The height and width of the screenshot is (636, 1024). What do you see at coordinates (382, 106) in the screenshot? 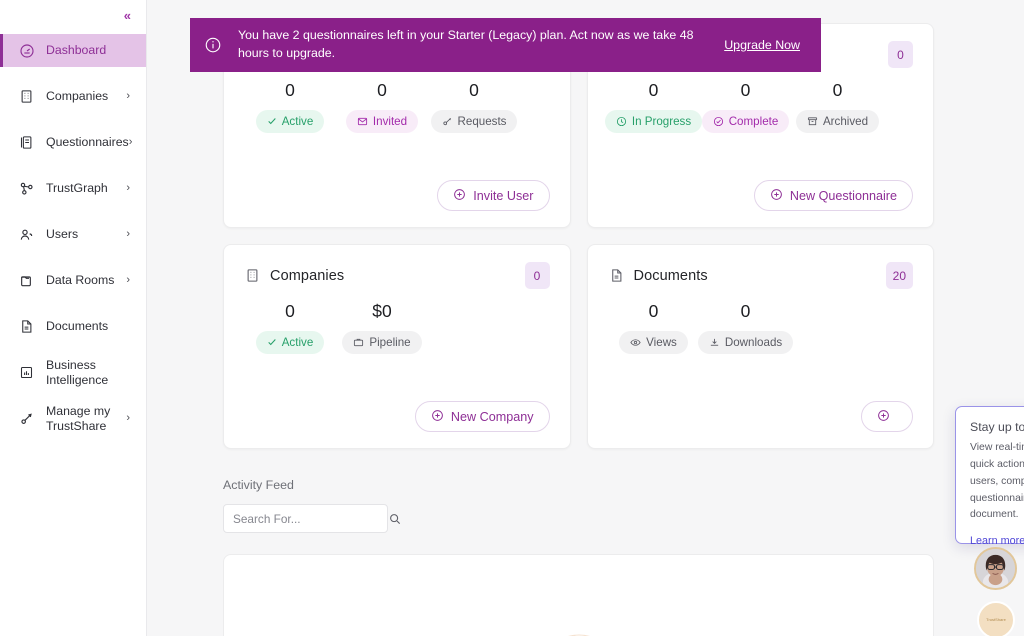
I see `stat-invited: 0 Invited` at bounding box center [382, 106].